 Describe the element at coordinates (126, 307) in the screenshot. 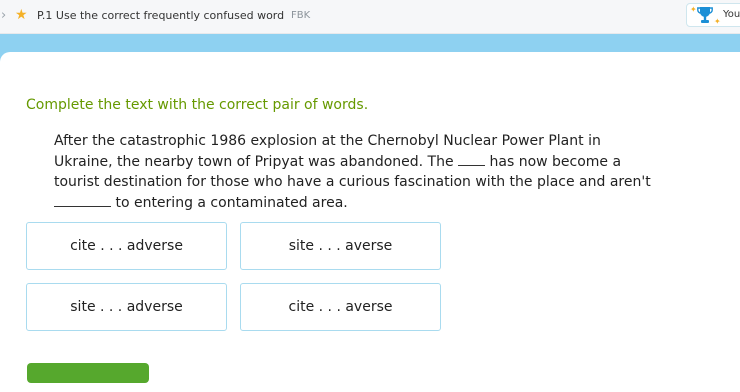

I see `answer-choice: site . . . adverse` at that location.